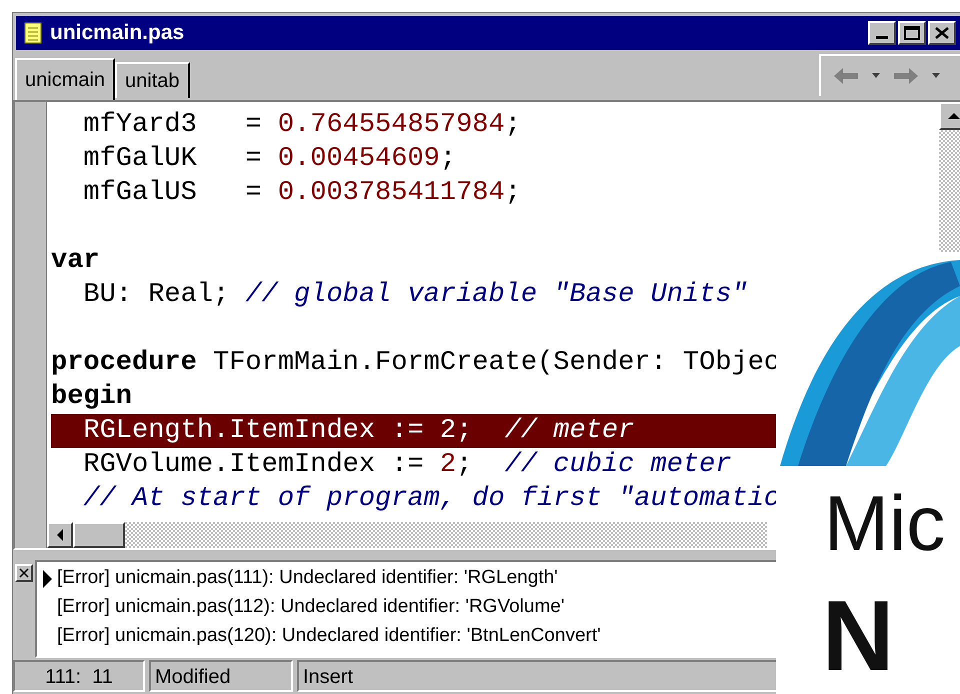  What do you see at coordinates (882, 33) in the screenshot?
I see `minimize-button` at bounding box center [882, 33].